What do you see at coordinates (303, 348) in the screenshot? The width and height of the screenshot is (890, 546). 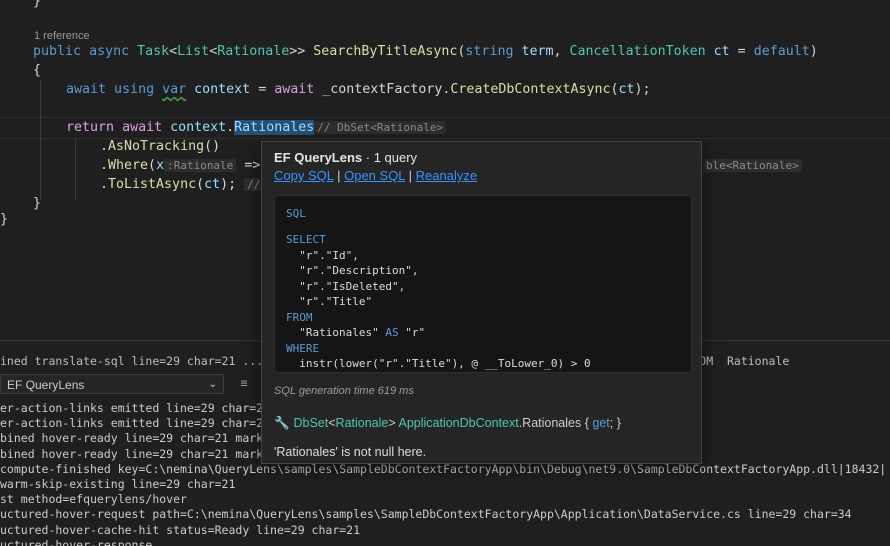 I see `sql-line: WHERE` at bounding box center [303, 348].